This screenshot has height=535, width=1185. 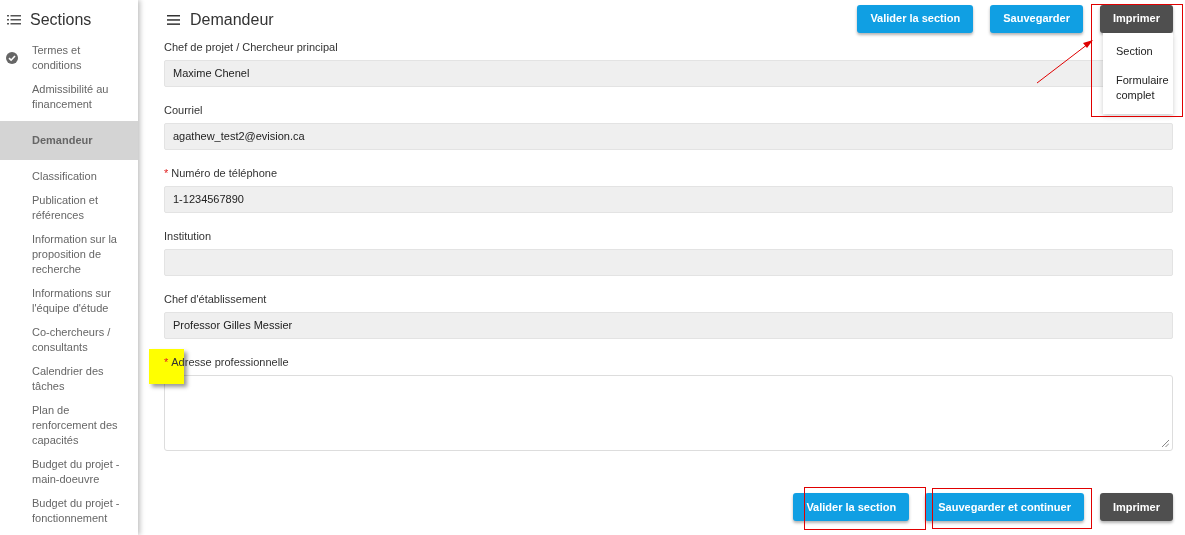 I want to click on field-value: Maxime Chenel, so click(x=211, y=74).